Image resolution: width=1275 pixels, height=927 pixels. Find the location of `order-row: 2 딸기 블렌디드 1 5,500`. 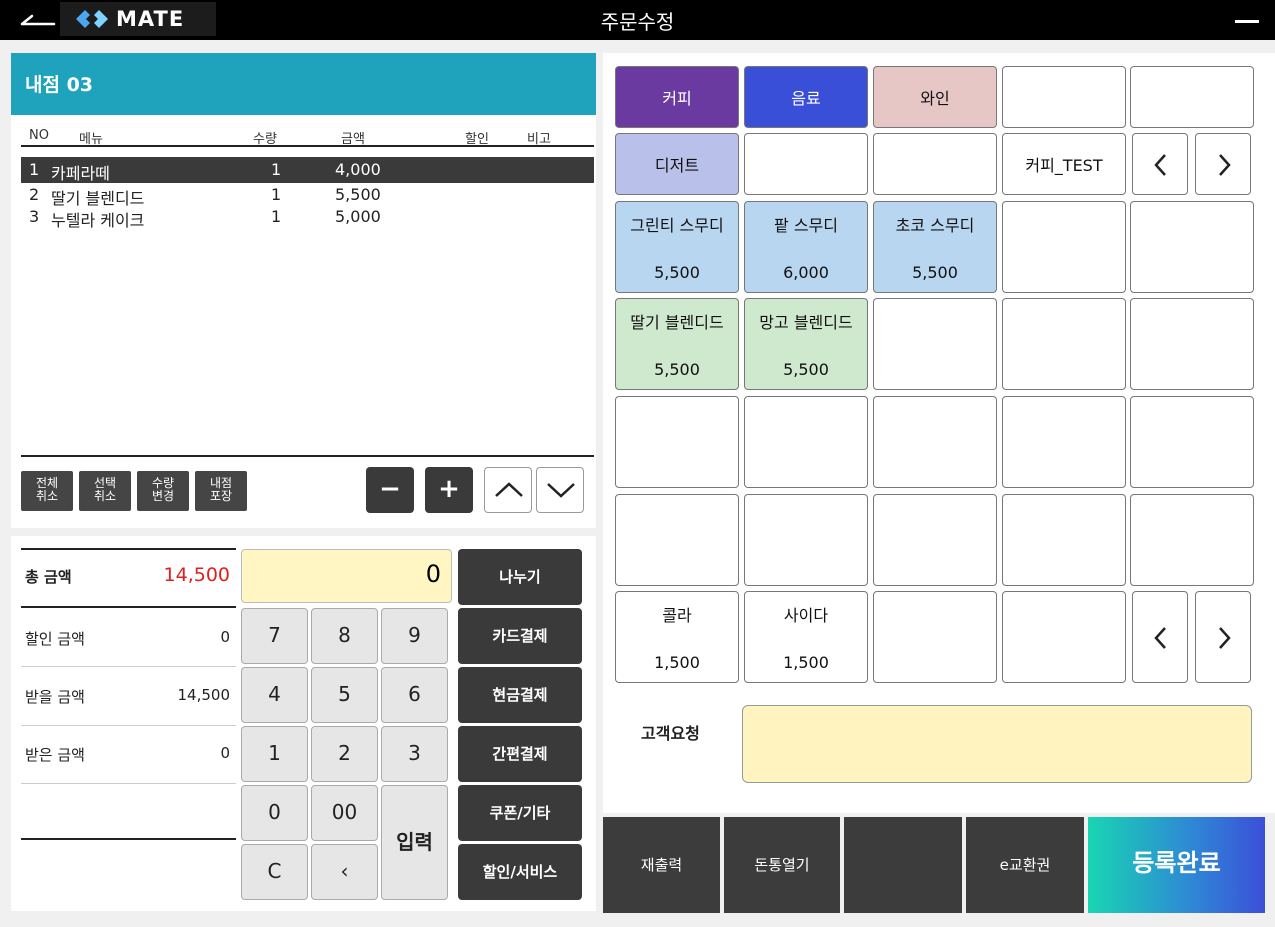

order-row: 2 딸기 블렌디드 1 5,500 is located at coordinates (307, 195).